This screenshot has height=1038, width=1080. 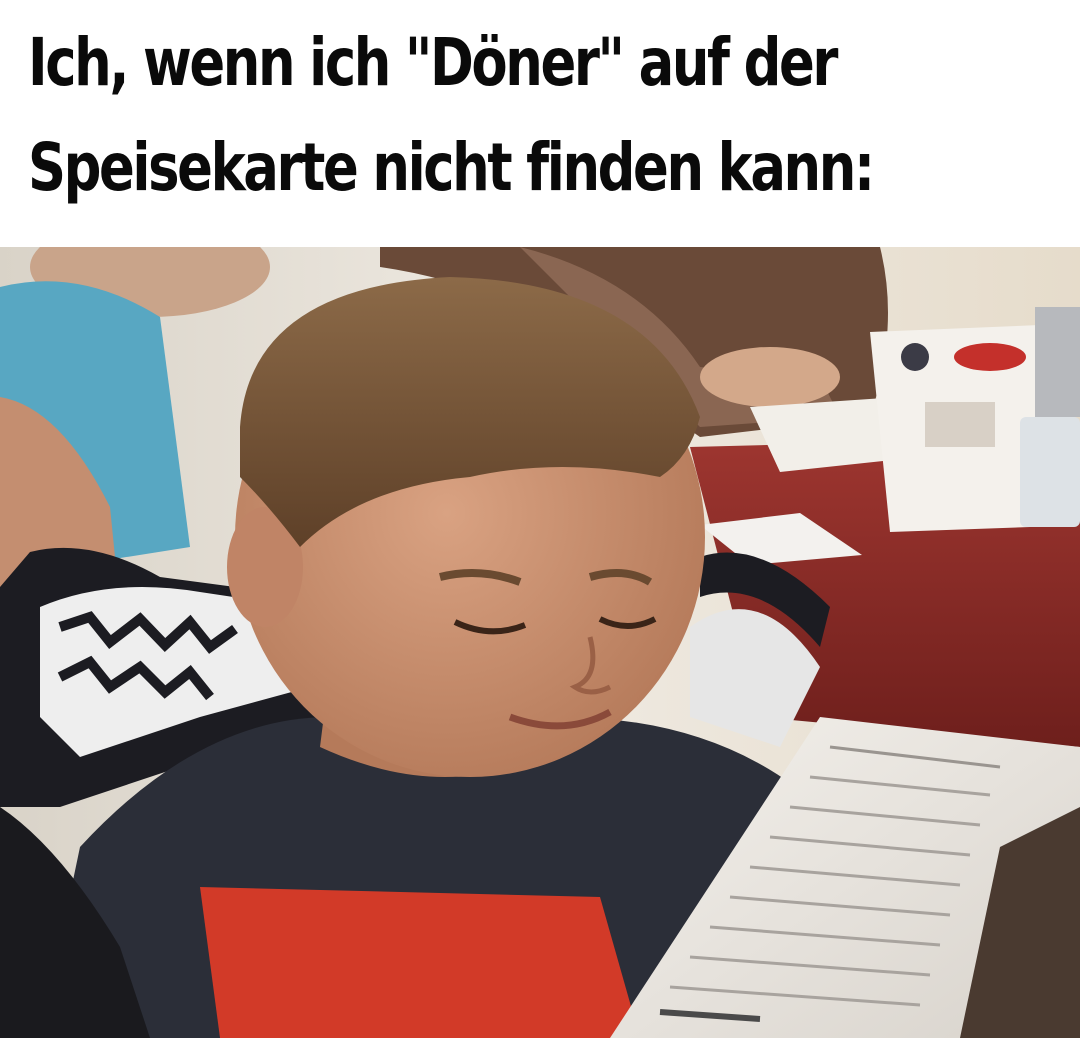 What do you see at coordinates (955, 428) in the screenshot?
I see `table-card` at bounding box center [955, 428].